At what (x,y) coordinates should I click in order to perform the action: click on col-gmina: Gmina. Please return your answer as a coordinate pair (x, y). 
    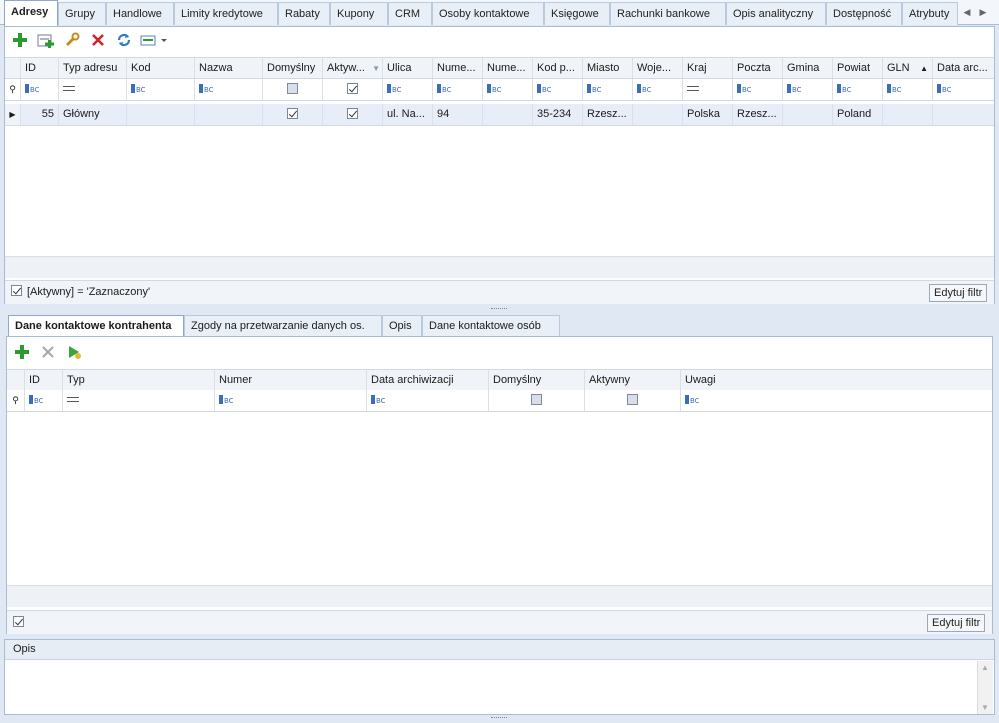
    Looking at the image, I should click on (808, 68).